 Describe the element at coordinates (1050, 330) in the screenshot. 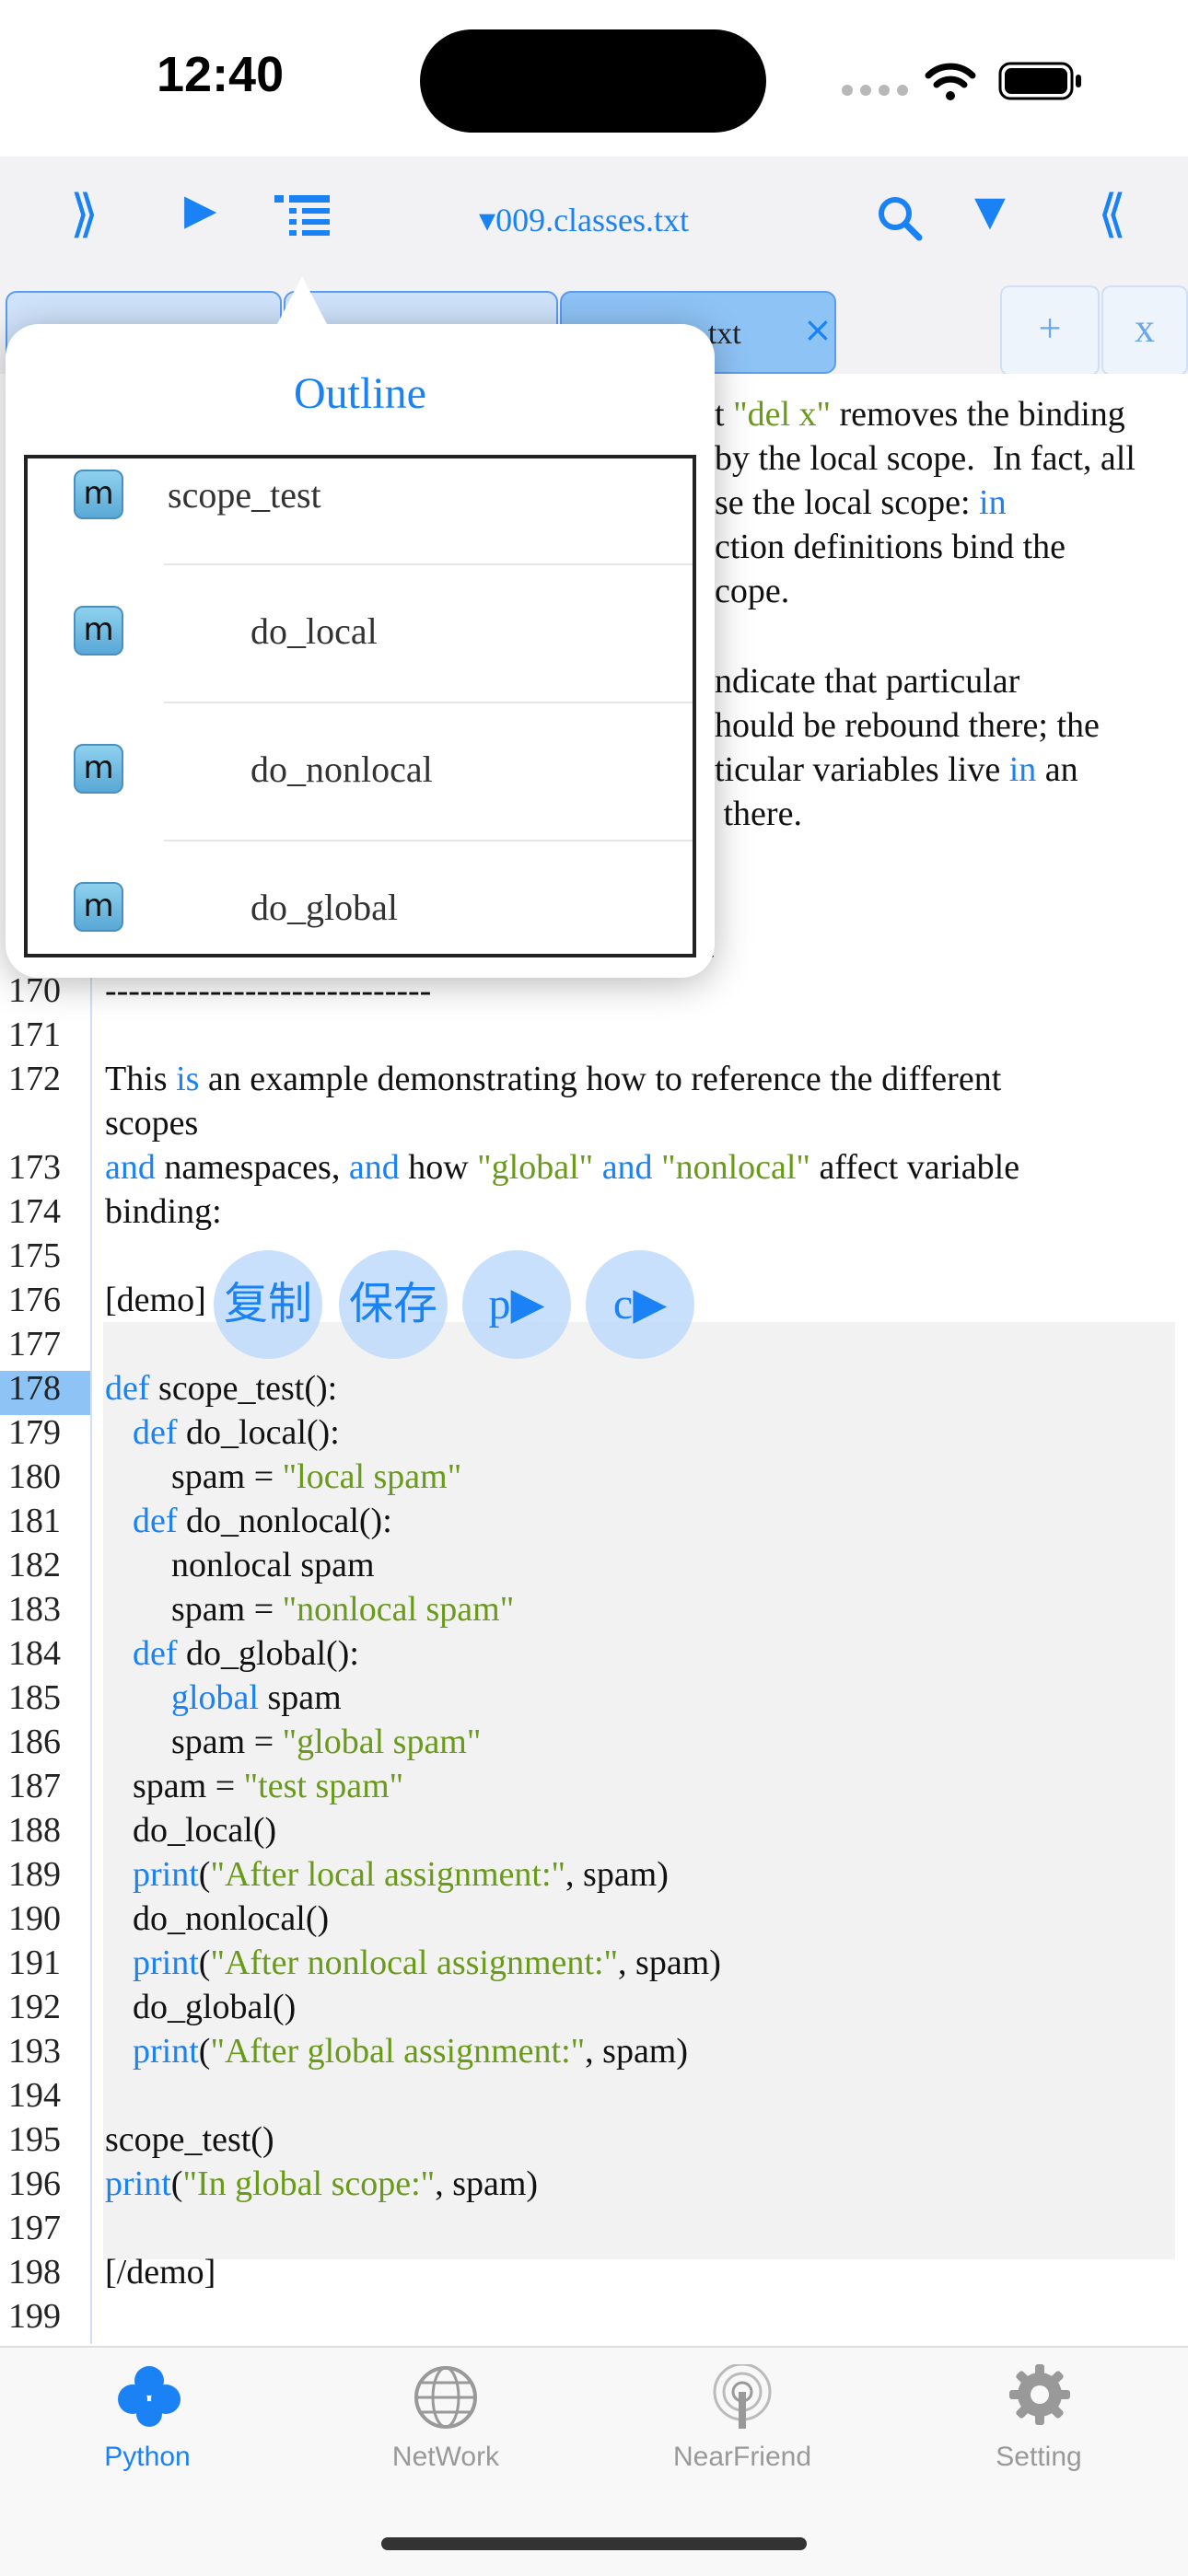

I see `add-tab-button: +` at that location.